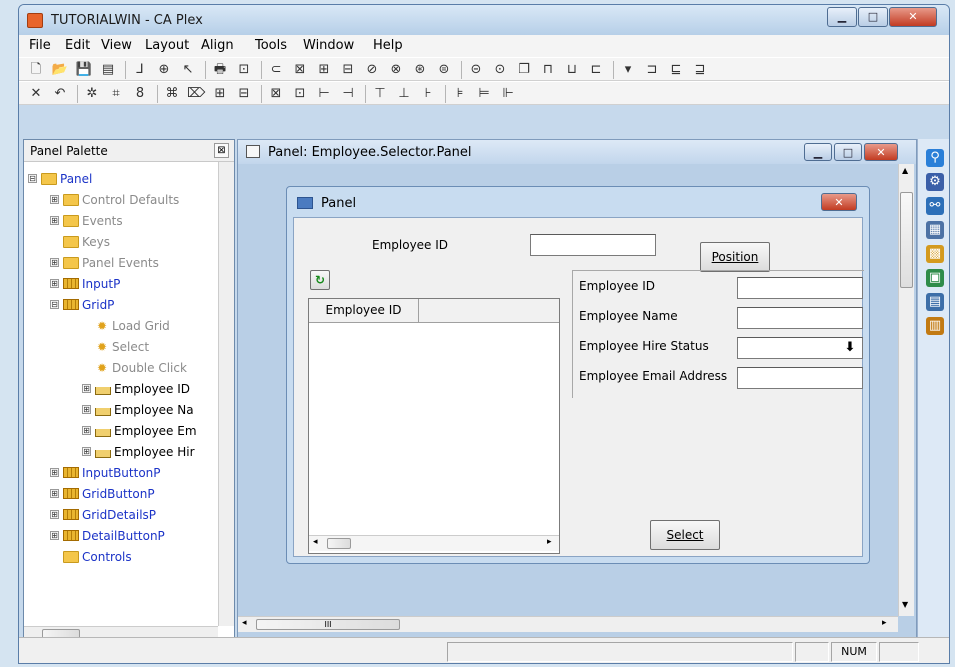 This screenshot has width=955, height=667. I want to click on close-button: ✕, so click(913, 17).